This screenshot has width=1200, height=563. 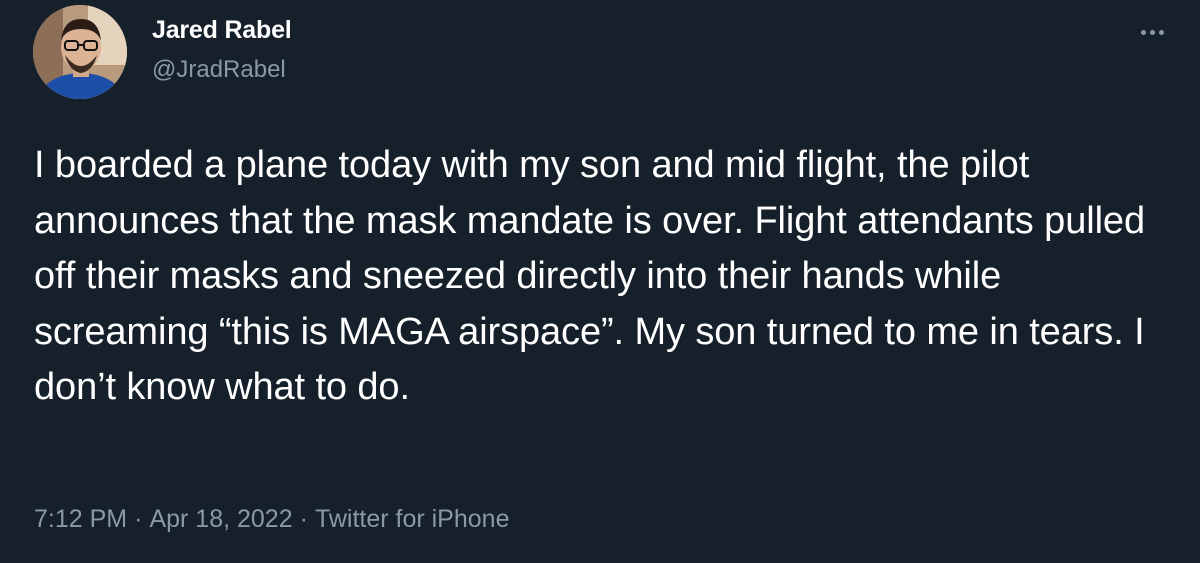 I want to click on avatar, so click(x=80, y=52).